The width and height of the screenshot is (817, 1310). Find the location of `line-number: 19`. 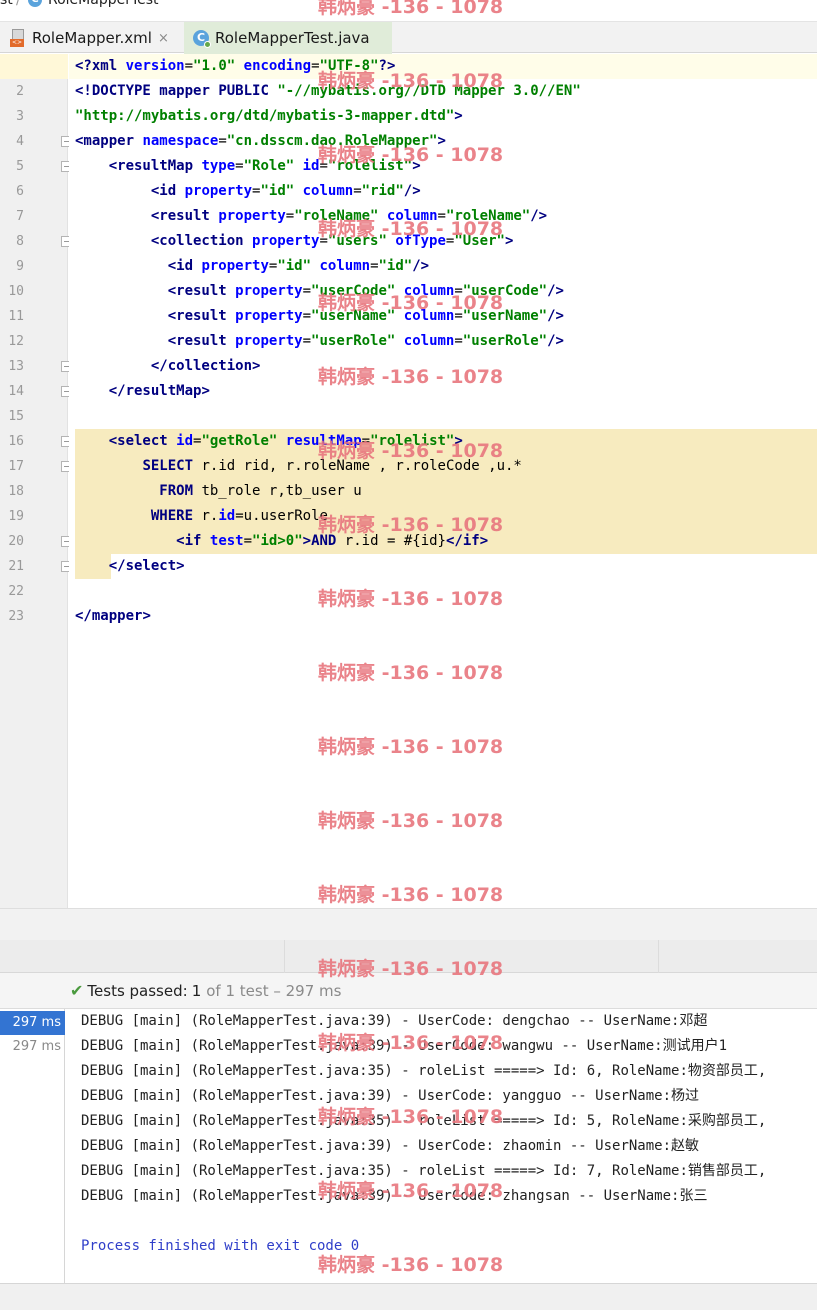

line-number: 19 is located at coordinates (16, 516).